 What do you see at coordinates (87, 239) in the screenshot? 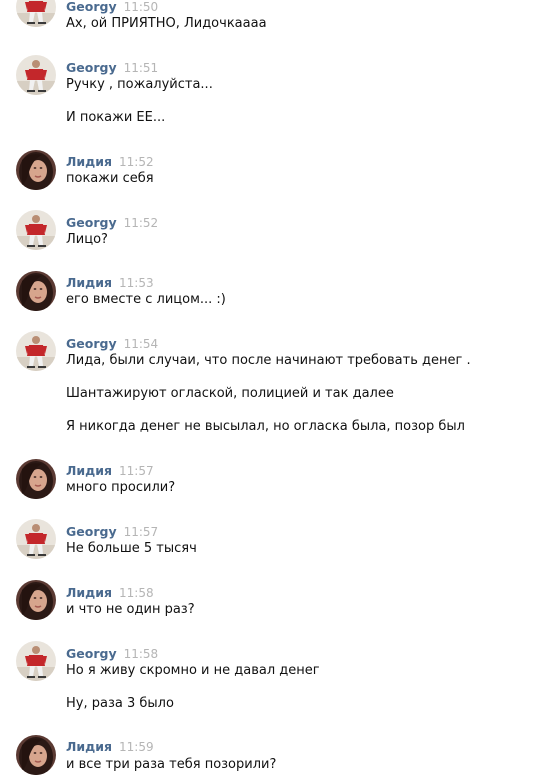
I see `message-text: Лицо?` at bounding box center [87, 239].